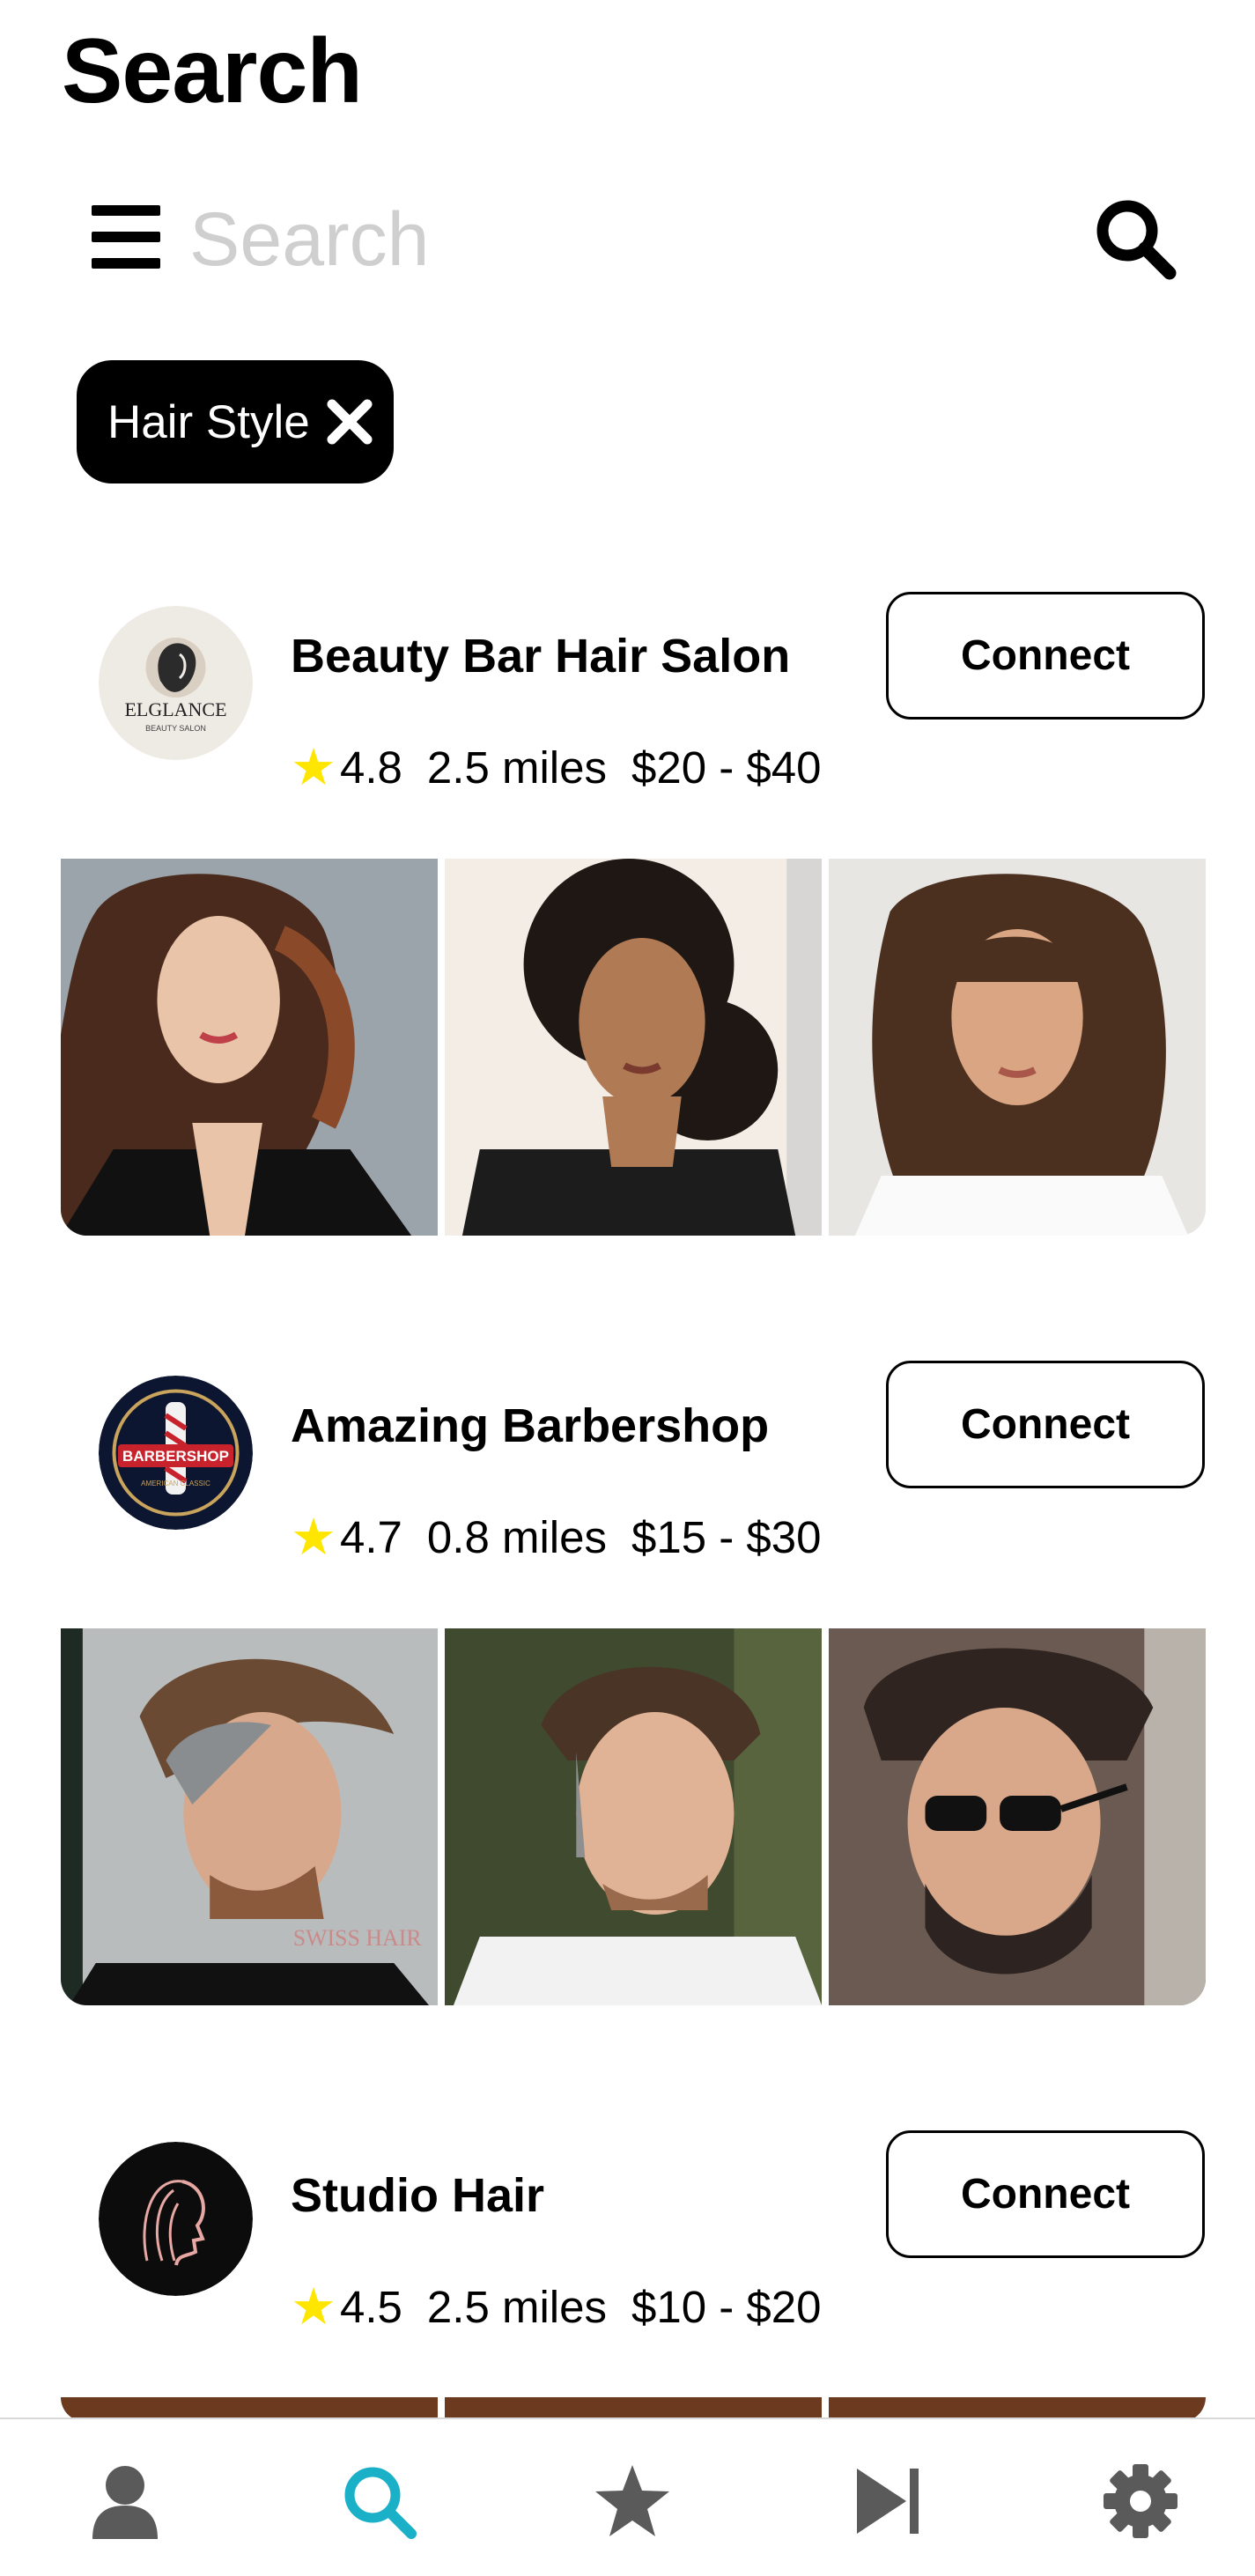 The height and width of the screenshot is (2576, 1255). I want to click on logo-text: ELGLANCE, so click(175, 709).